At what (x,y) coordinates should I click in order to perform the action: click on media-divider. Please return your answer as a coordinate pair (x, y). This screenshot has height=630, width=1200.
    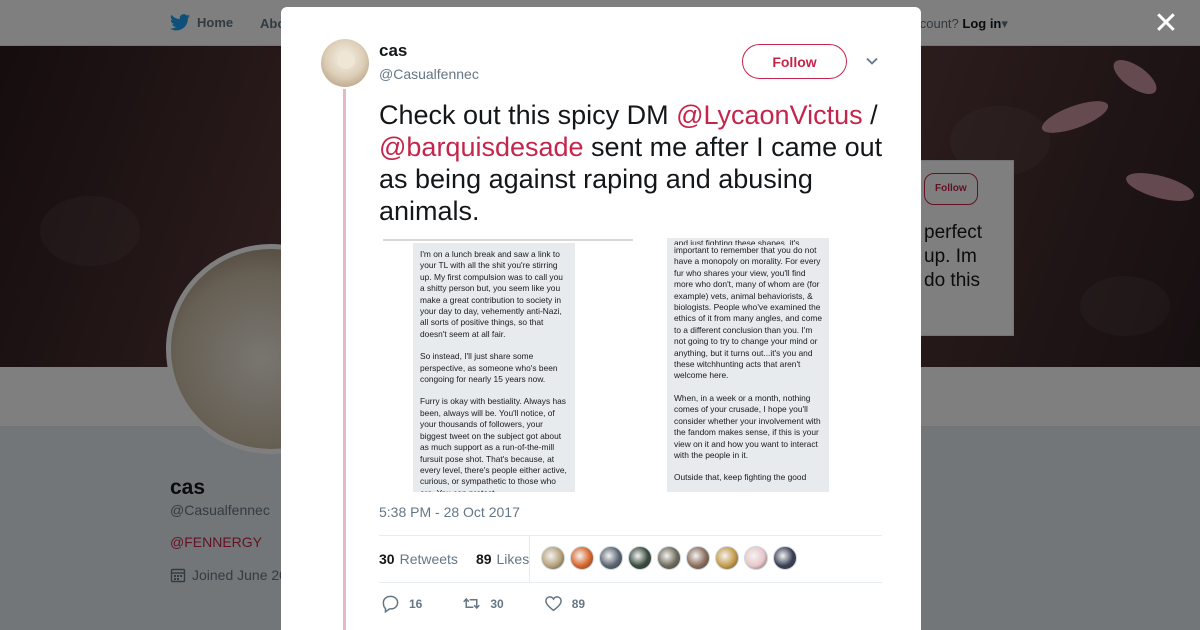
    Looking at the image, I should click on (508, 240).